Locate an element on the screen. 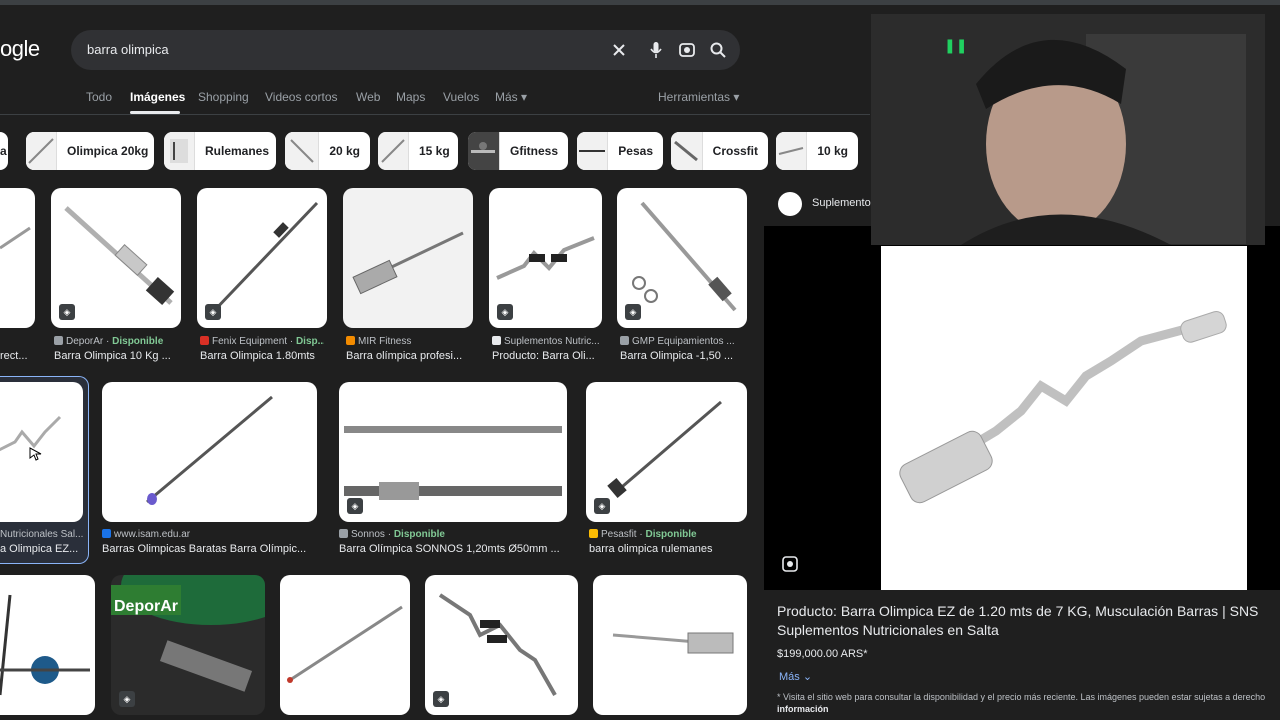  chip-label: a is located at coordinates (3, 151).